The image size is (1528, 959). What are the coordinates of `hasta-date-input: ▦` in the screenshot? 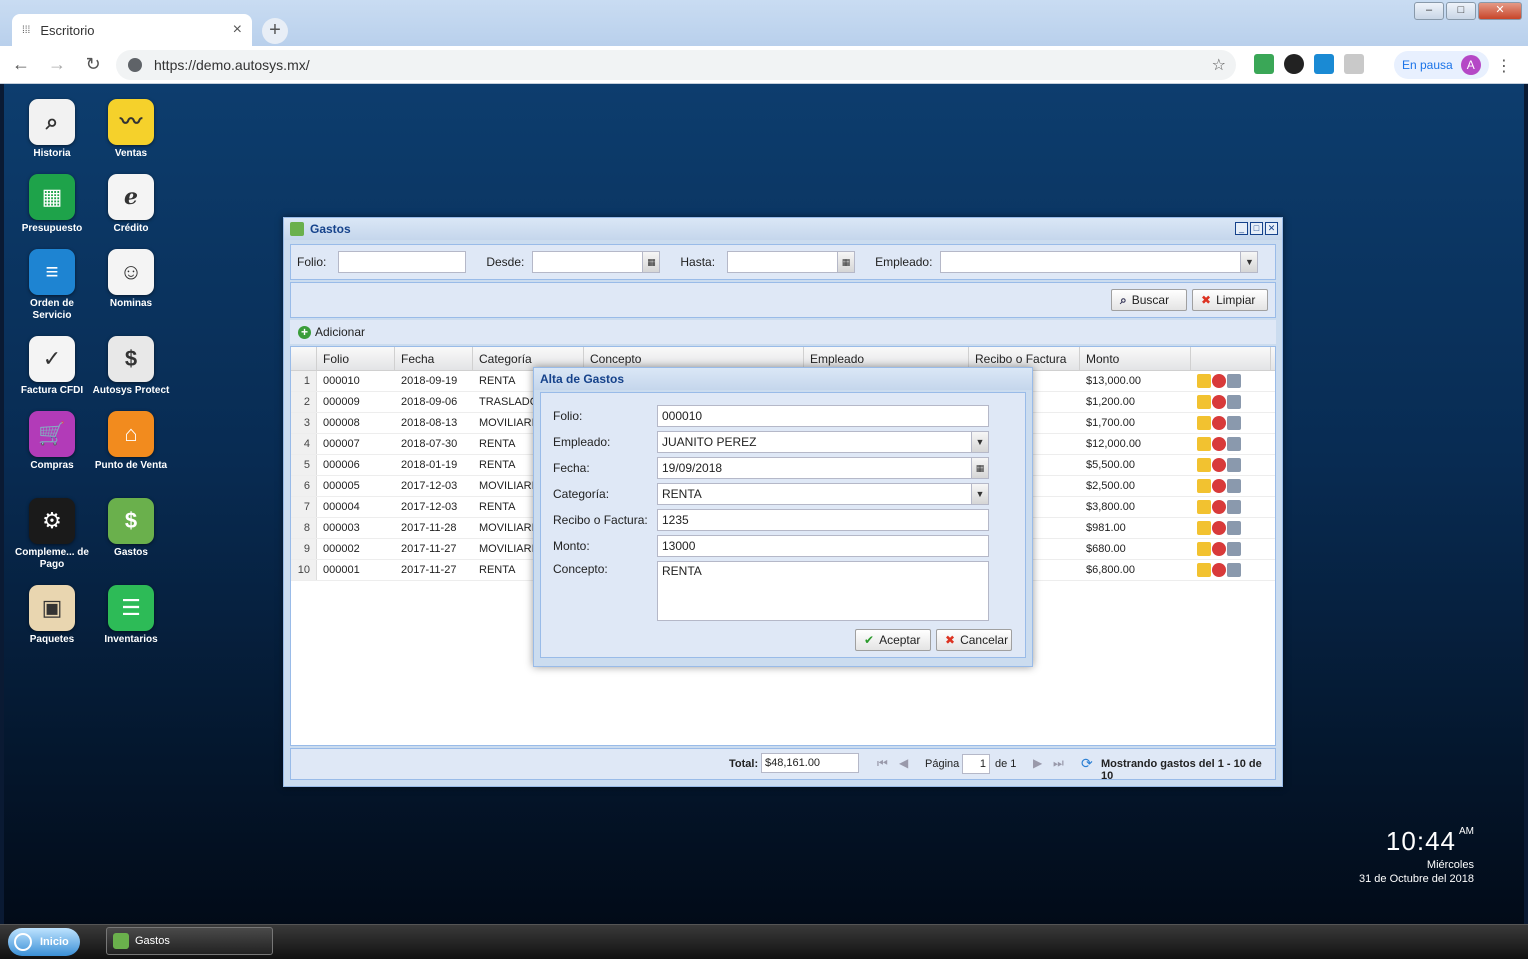 It's located at (791, 262).